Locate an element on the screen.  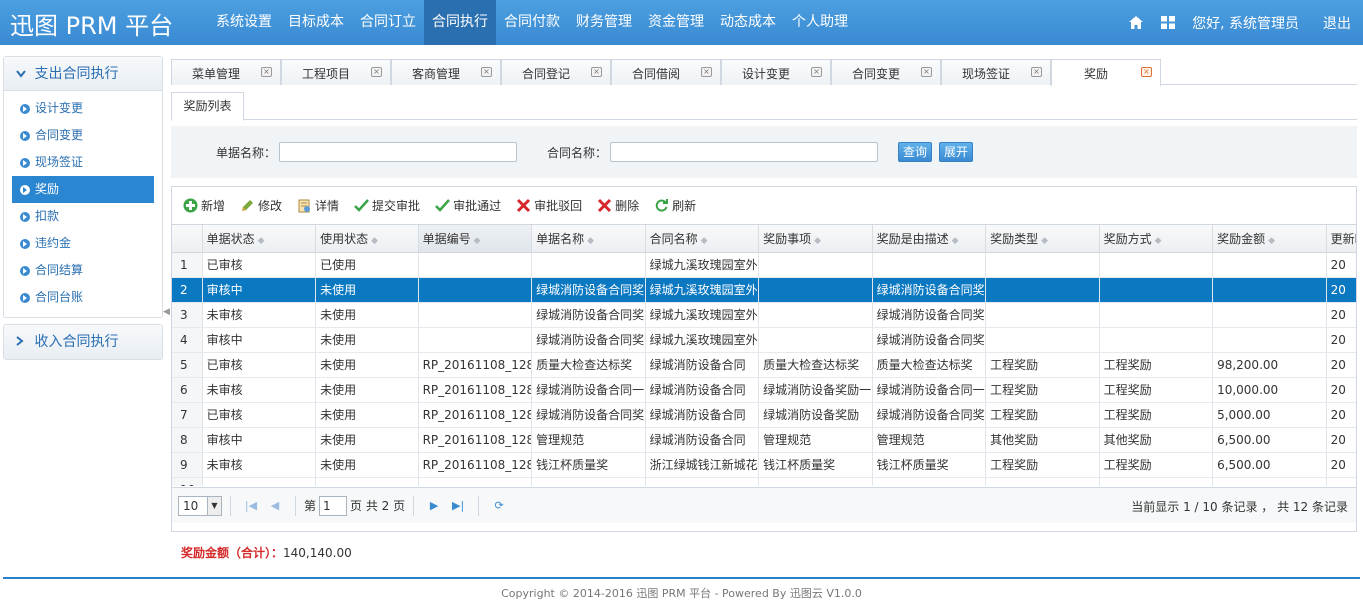
sidebar-group-header: 收入合同执行 is located at coordinates (83, 342).